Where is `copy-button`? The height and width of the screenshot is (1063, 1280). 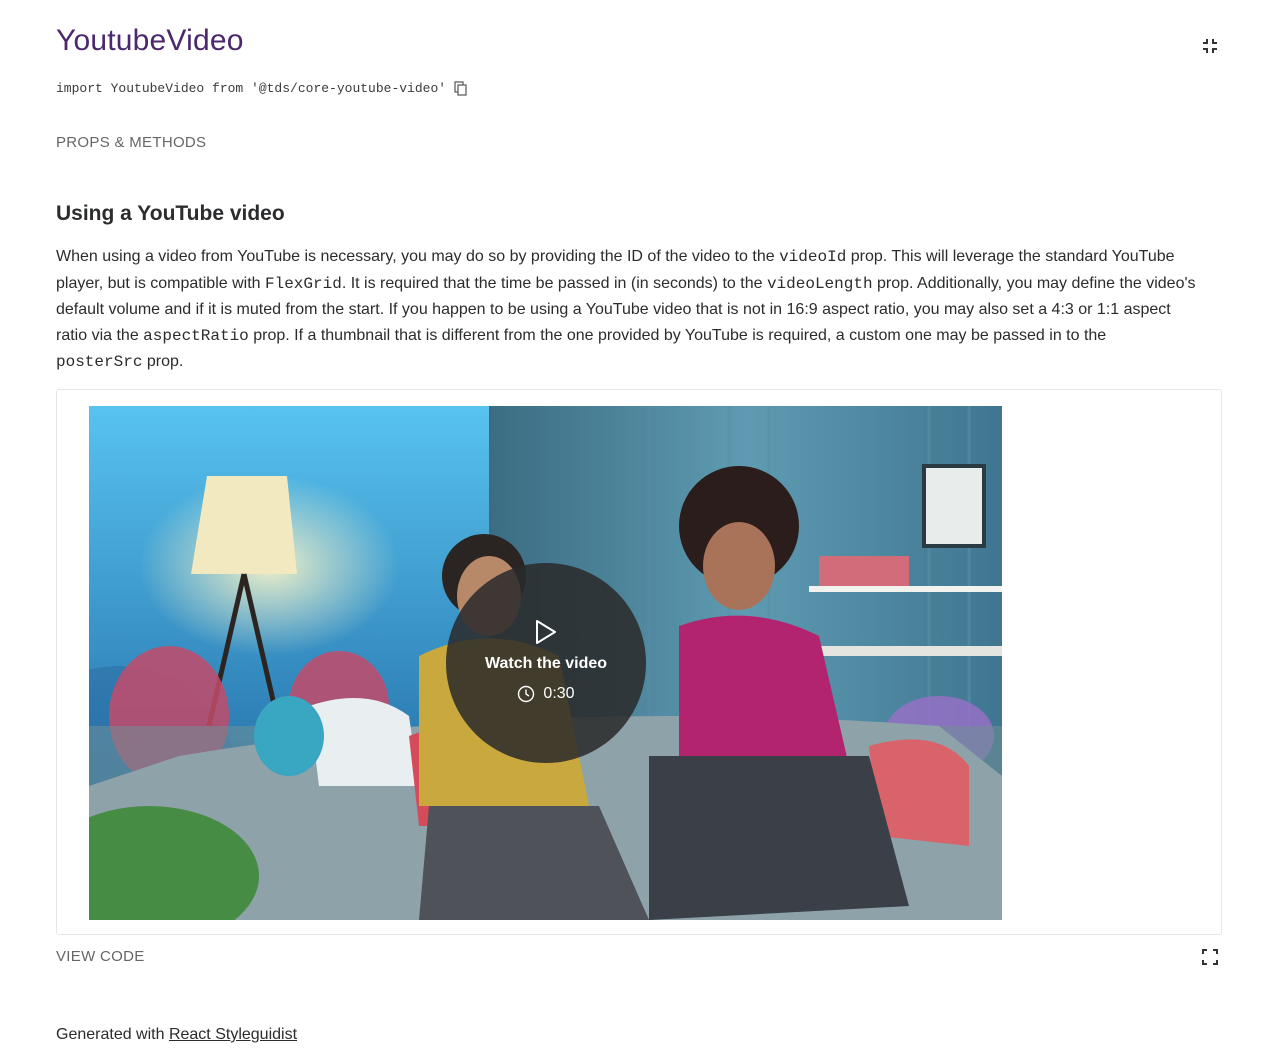 copy-button is located at coordinates (461, 88).